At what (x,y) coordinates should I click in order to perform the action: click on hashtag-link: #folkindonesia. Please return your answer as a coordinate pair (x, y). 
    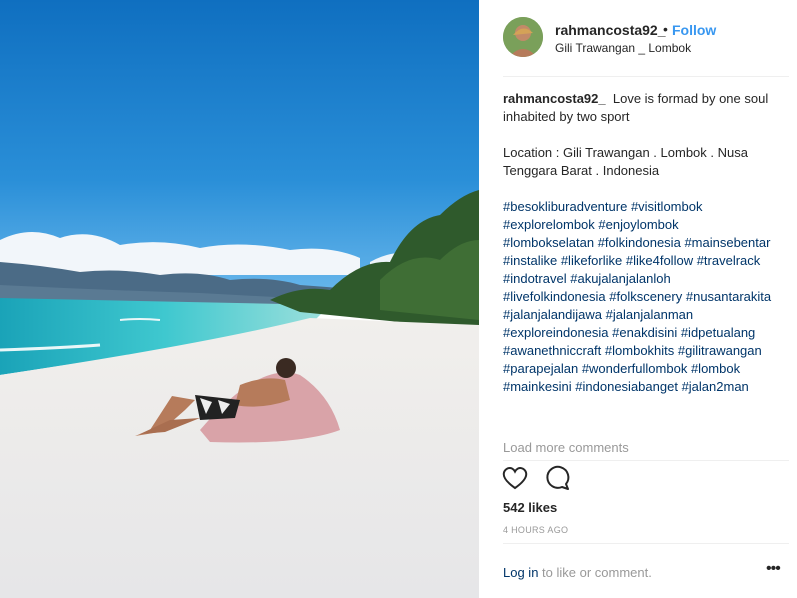
    Looking at the image, I should click on (639, 242).